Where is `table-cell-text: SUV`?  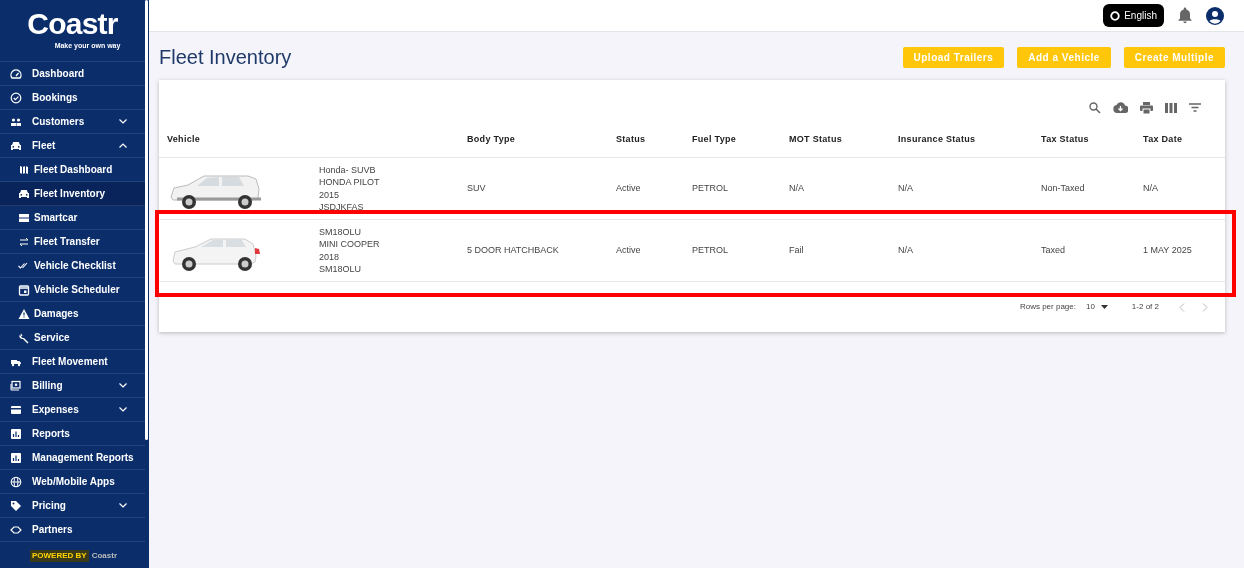
table-cell-text: SUV is located at coordinates (477, 189).